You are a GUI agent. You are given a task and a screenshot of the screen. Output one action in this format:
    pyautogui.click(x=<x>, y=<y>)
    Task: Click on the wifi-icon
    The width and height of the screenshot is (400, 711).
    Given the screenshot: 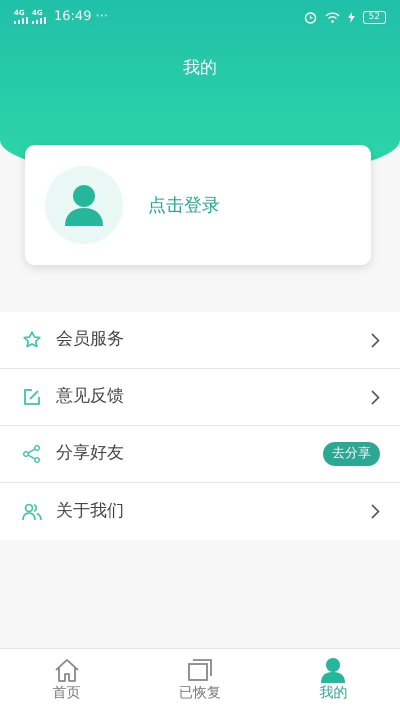 What is the action you would take?
    pyautogui.click(x=332, y=17)
    